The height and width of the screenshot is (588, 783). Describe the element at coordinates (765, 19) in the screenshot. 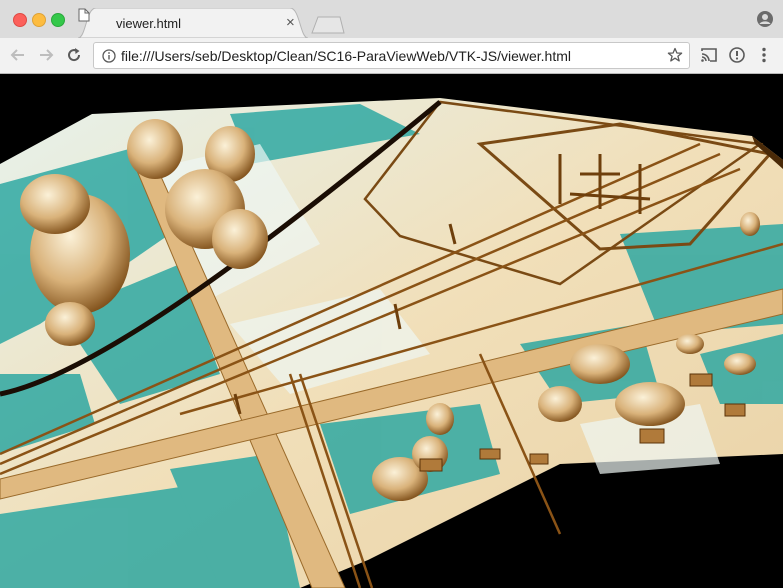

I see `profile-icon` at that location.